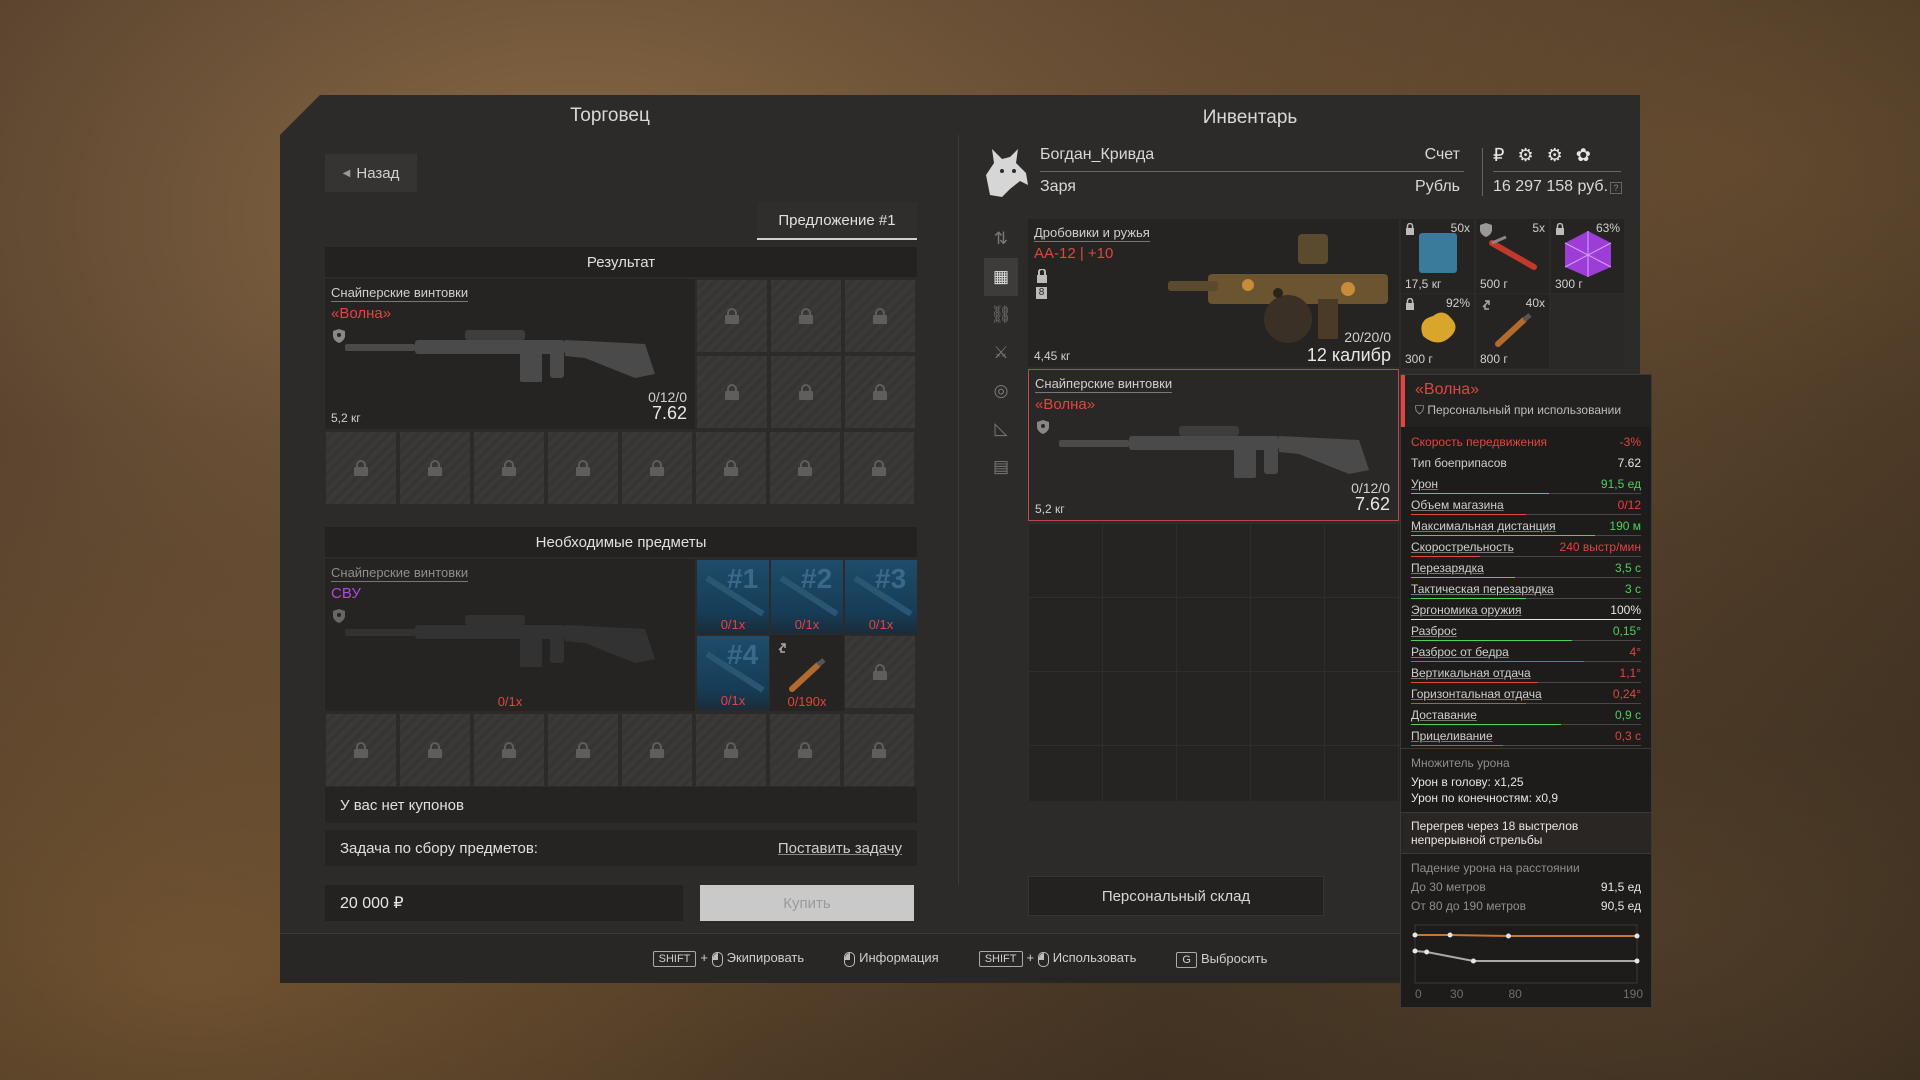 The height and width of the screenshot is (1080, 1920). I want to click on stat-row: Тип боеприпасов 7.62, so click(1526, 462).